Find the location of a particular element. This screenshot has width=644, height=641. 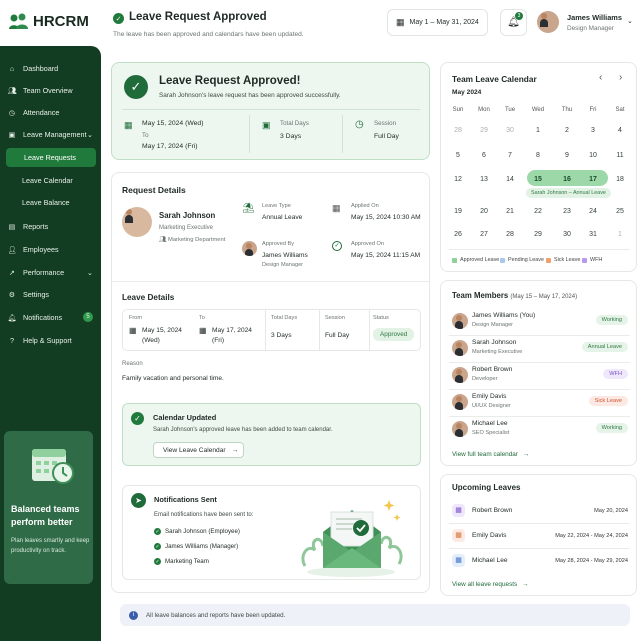

calendar-clock-illustration is located at coordinates (53, 465).